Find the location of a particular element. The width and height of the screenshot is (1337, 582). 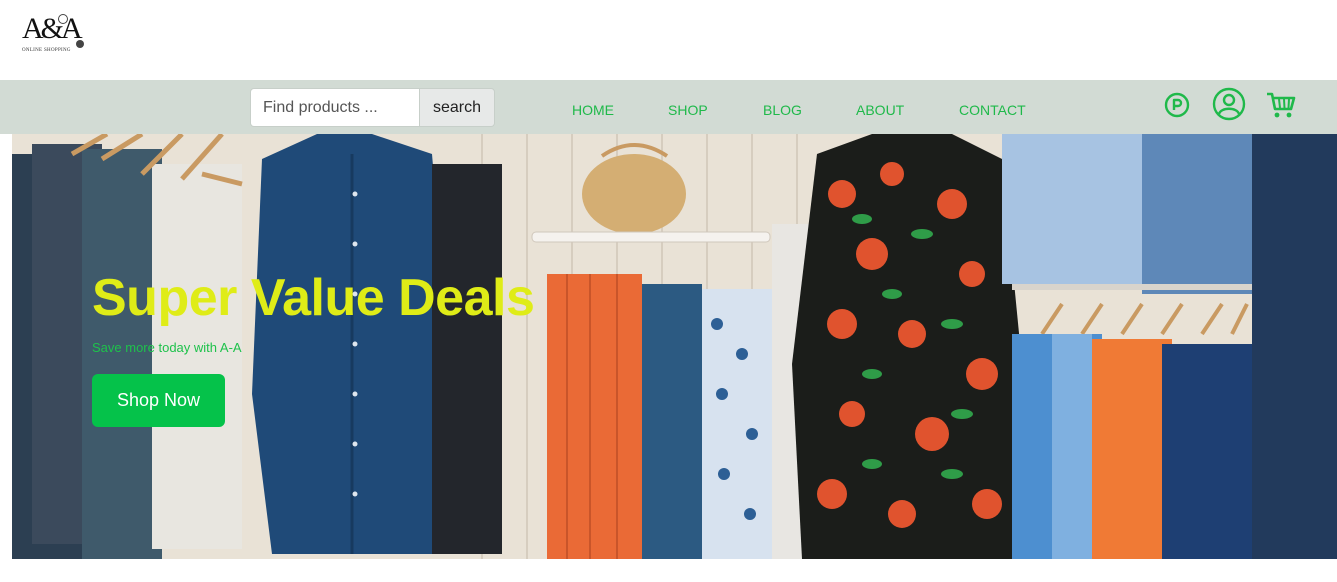

search-input is located at coordinates (335, 107).